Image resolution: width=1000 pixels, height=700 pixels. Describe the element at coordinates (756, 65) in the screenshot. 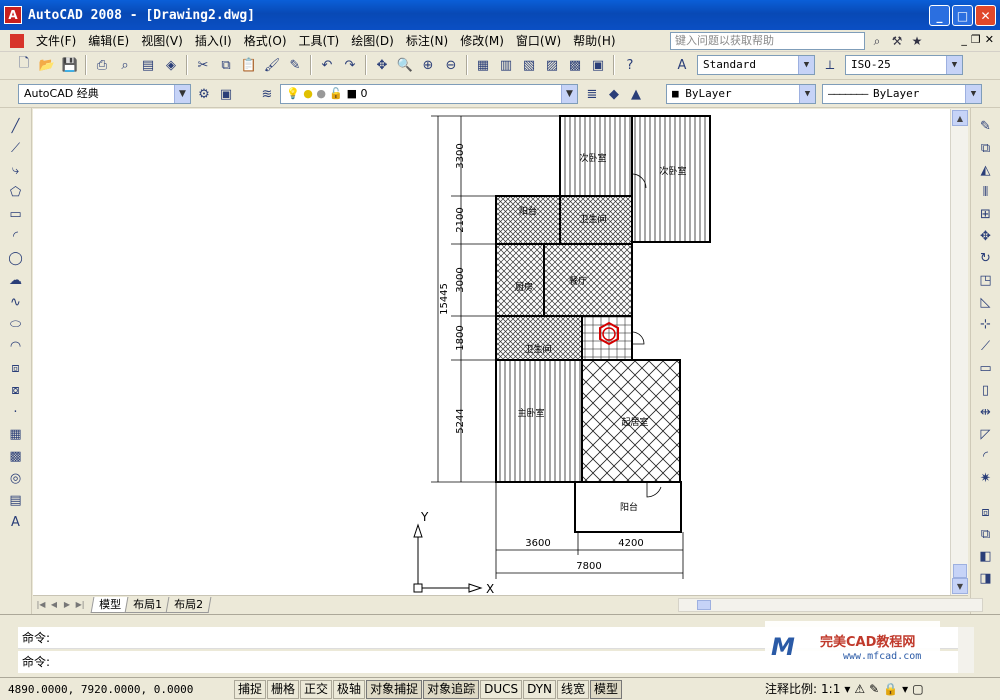

I see `text-style-select: Standard ▼` at that location.